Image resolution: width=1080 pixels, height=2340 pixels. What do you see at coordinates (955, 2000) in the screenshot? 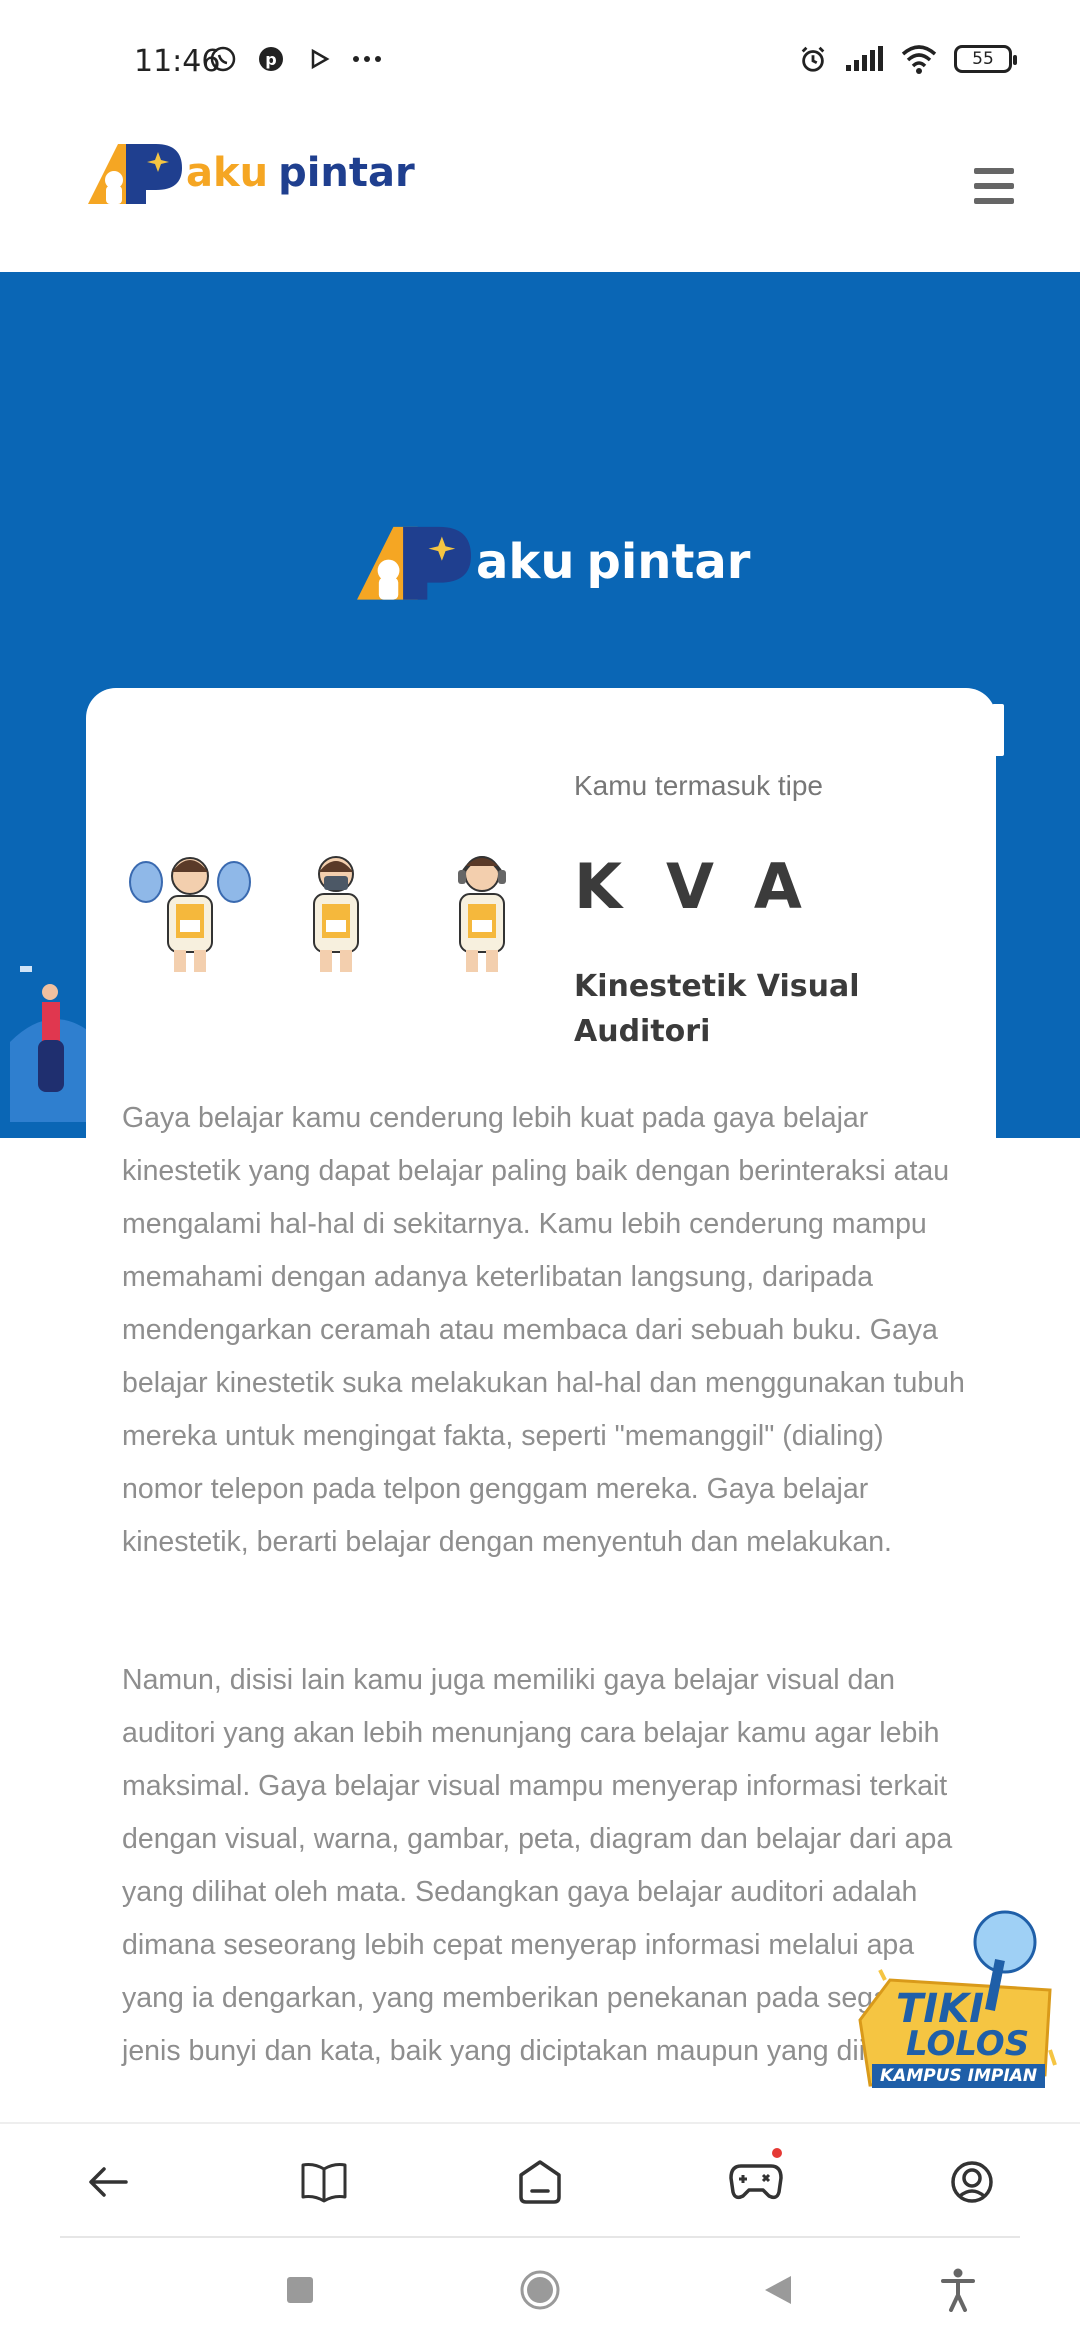
I see `promo-badge: TIKI LOLOS KAMPUS IMPIAN` at bounding box center [955, 2000].